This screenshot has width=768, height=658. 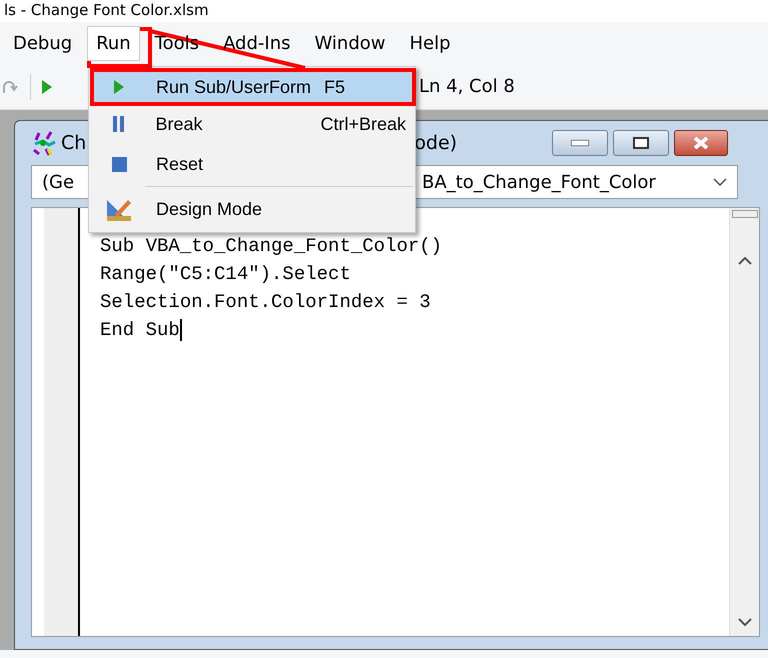 What do you see at coordinates (745, 214) in the screenshot?
I see `scrollbar-button` at bounding box center [745, 214].